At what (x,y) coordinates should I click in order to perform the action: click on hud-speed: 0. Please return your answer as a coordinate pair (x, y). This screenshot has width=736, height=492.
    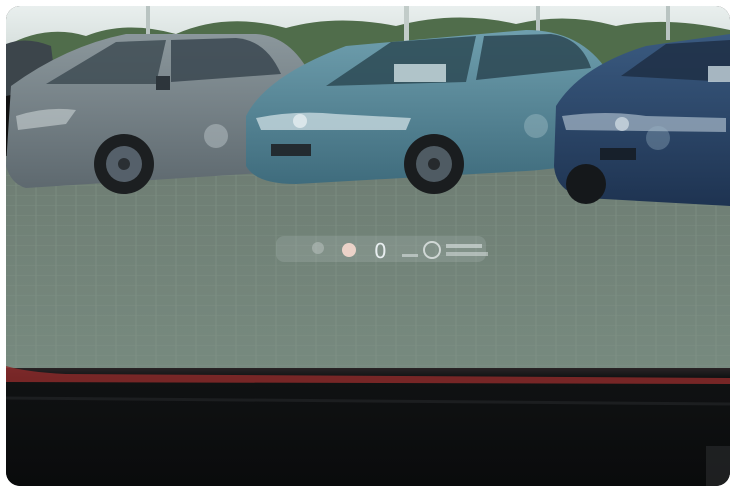
    Looking at the image, I should click on (380, 251).